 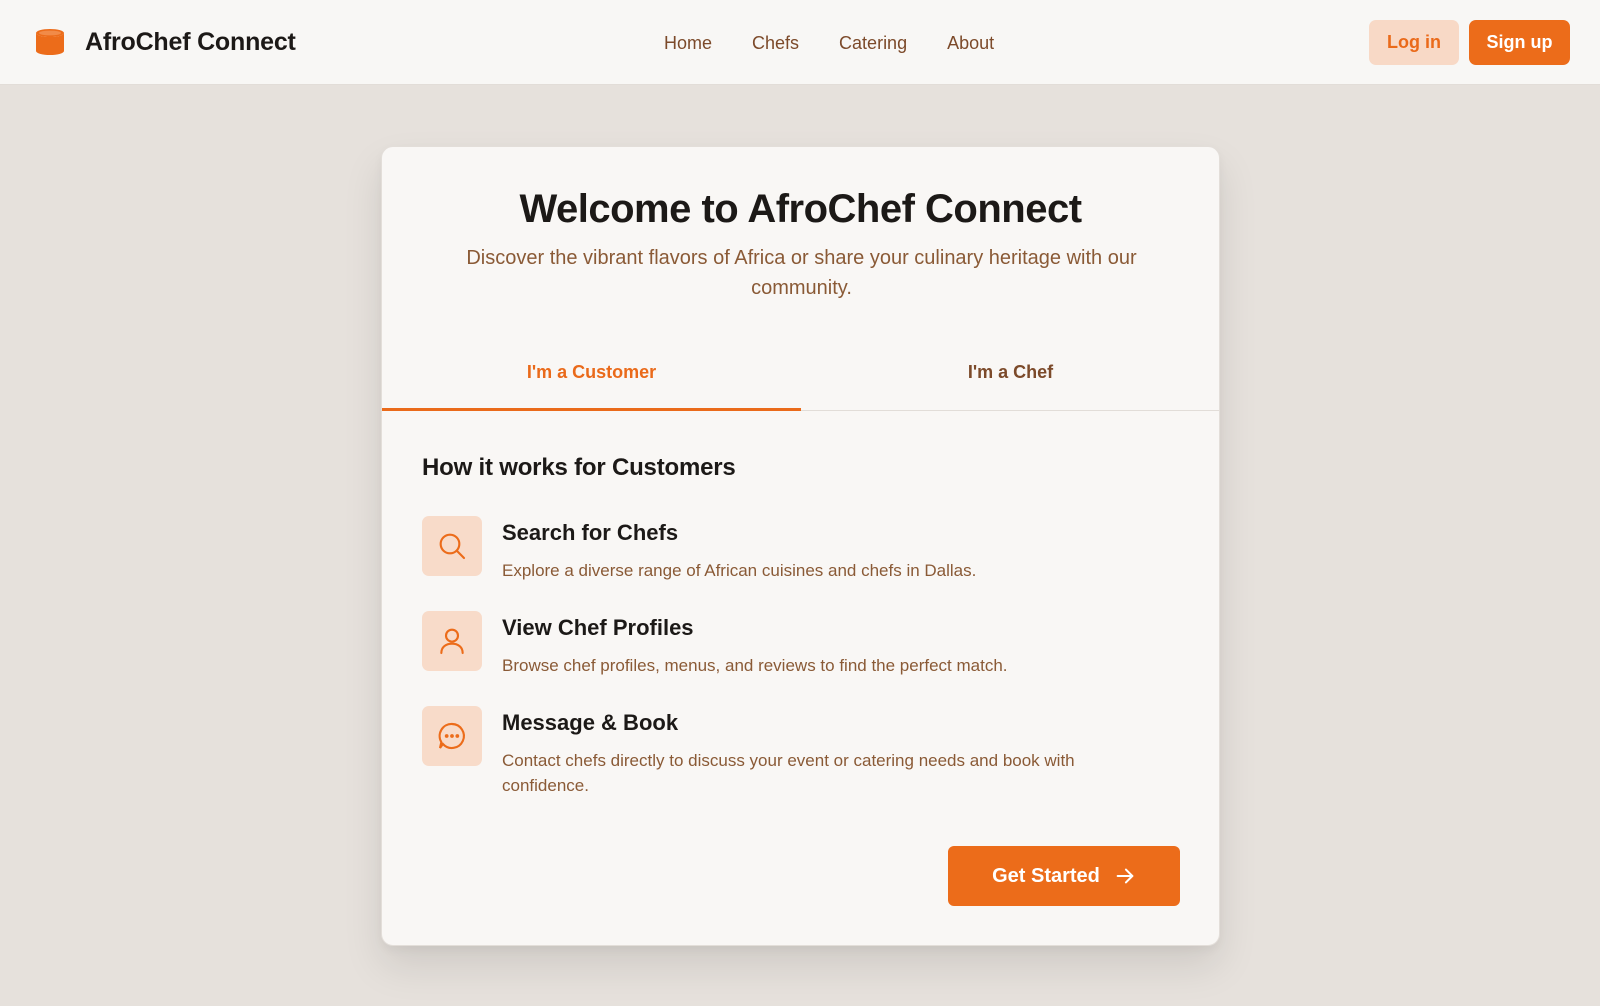 I want to click on tab-customer: I'm a Customer, so click(x=591, y=379).